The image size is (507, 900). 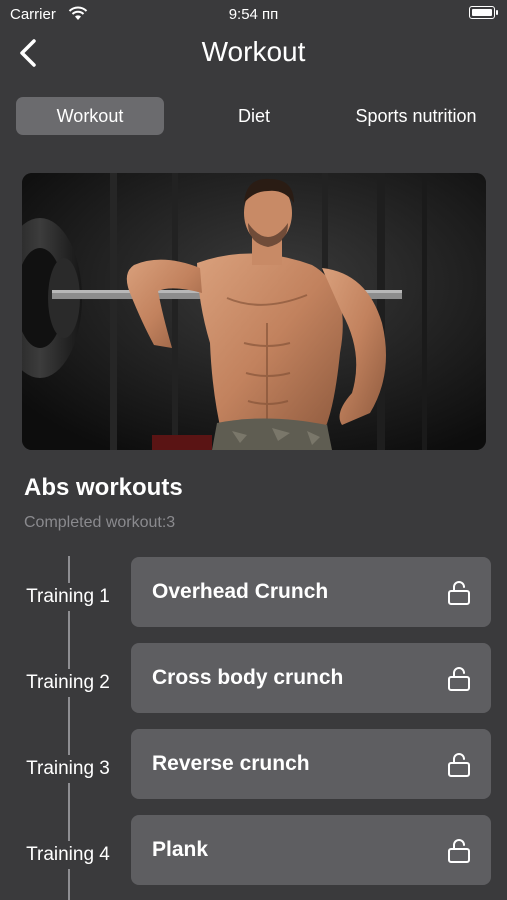 What do you see at coordinates (231, 763) in the screenshot?
I see `training-title: Reverse crunch` at bounding box center [231, 763].